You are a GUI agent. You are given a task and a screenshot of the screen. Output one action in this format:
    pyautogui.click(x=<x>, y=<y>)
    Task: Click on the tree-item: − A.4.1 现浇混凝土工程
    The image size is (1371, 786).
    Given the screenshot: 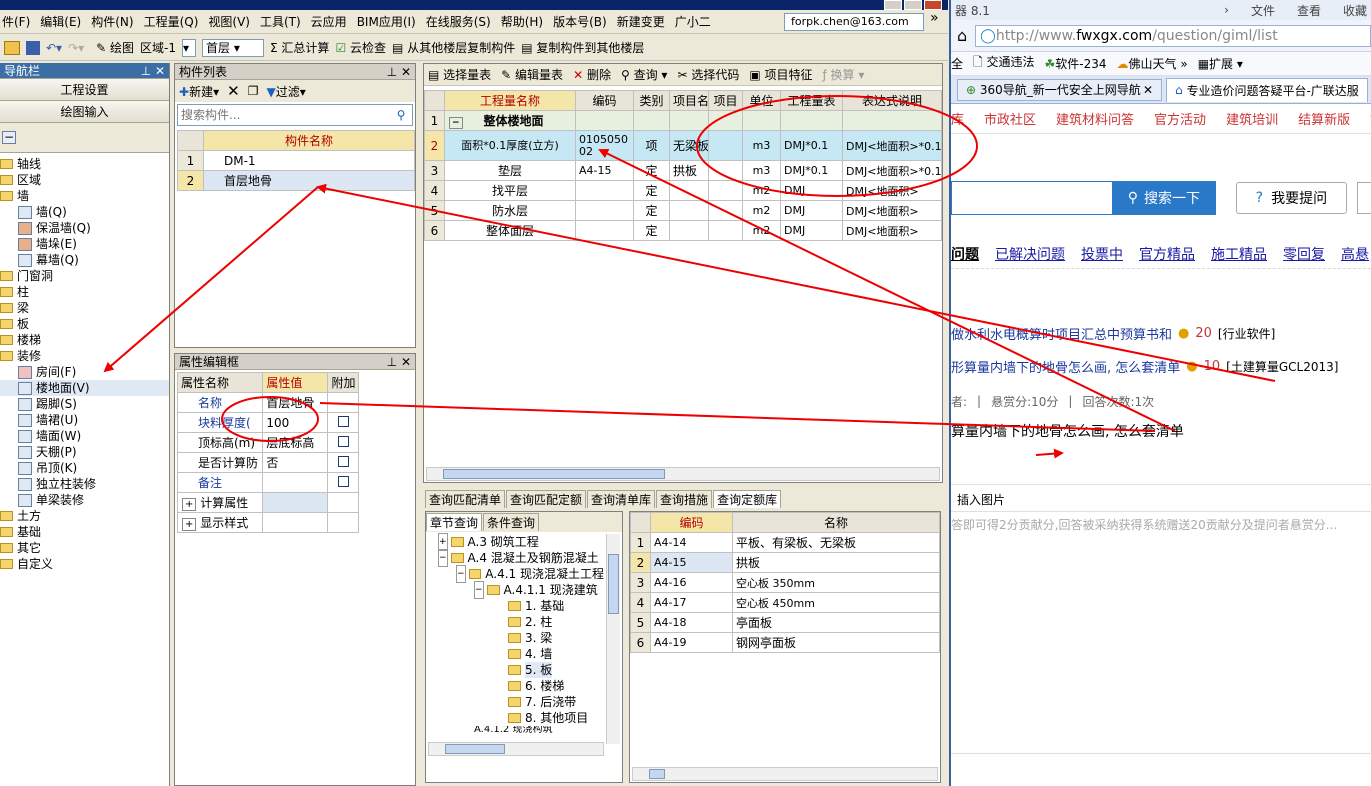 What is the action you would take?
    pyautogui.click(x=521, y=574)
    